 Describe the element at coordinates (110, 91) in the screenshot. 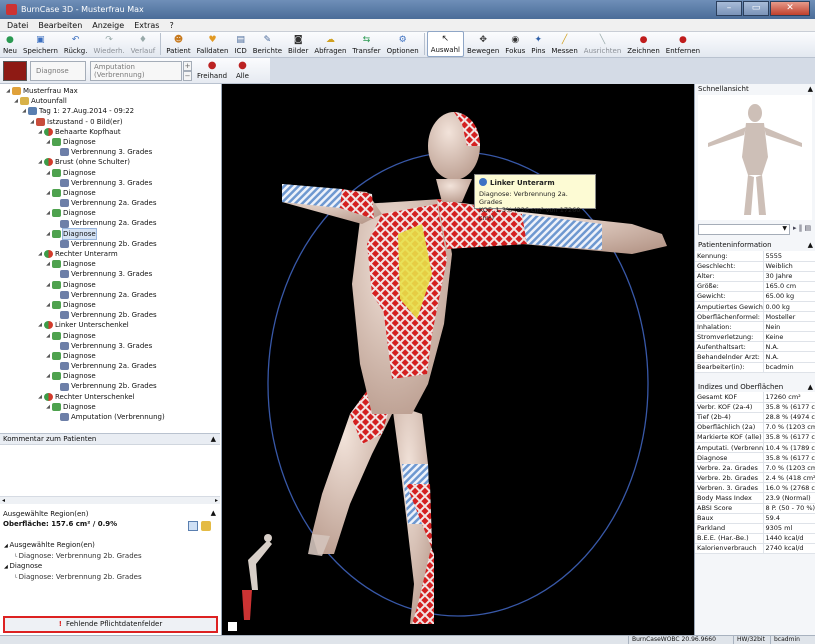

I see `tree-node: ◢ Musterfrau Max` at that location.